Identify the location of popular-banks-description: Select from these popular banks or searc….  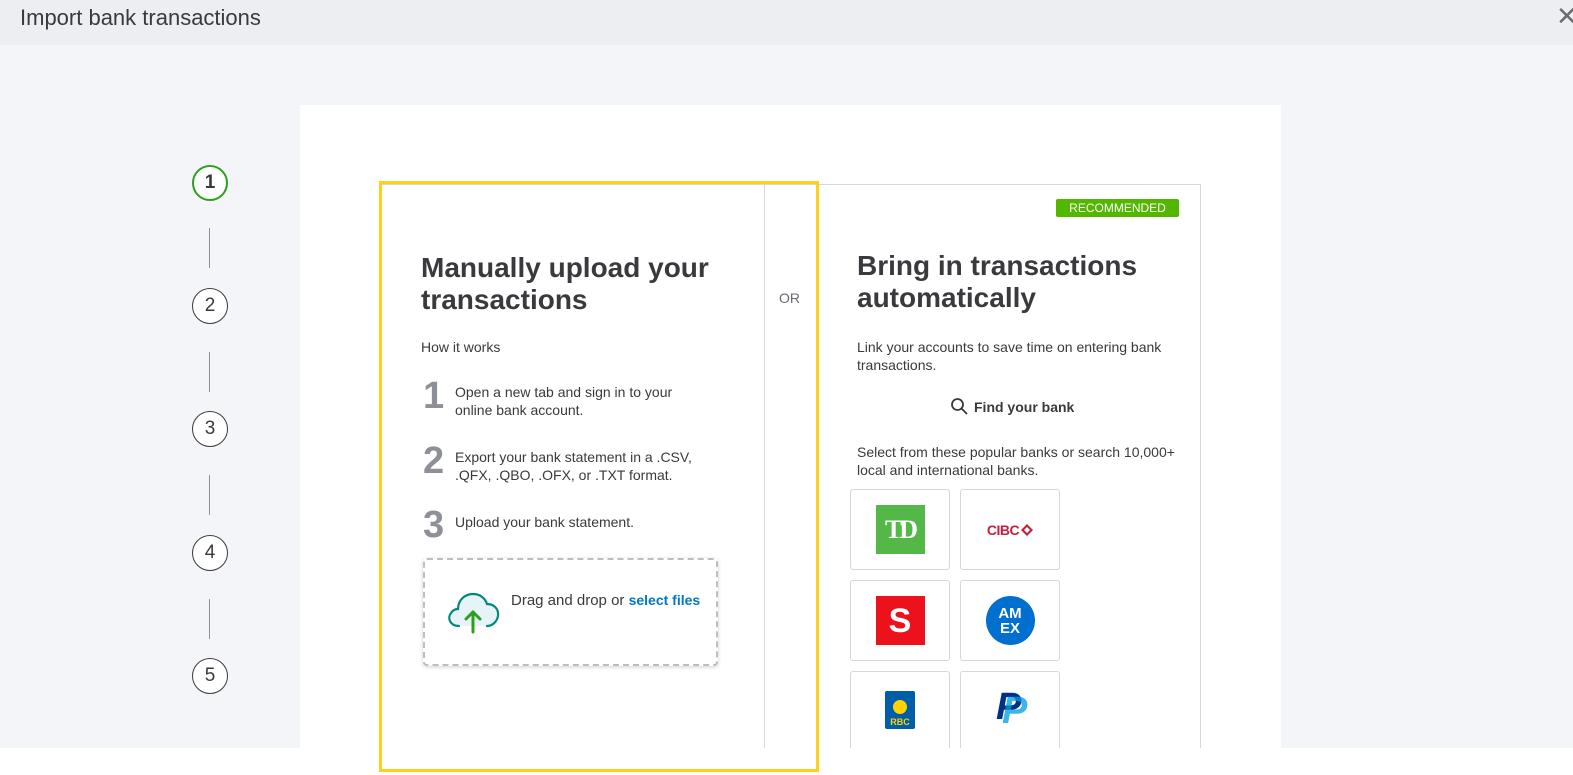
(1016, 461).